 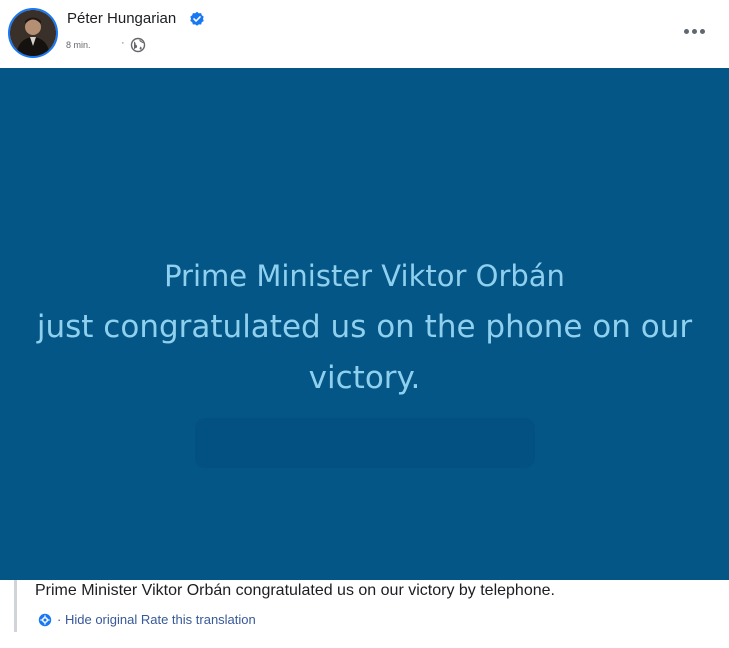 What do you see at coordinates (45, 620) in the screenshot?
I see `translate-settings-icon` at bounding box center [45, 620].